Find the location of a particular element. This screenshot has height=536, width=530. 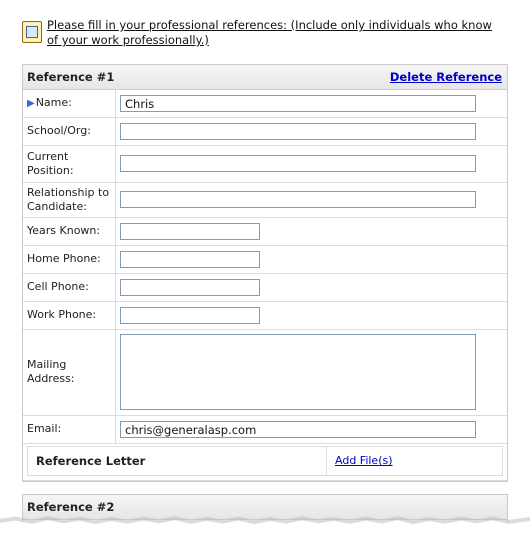

reference-1-header: Reference #1 Delete Reference is located at coordinates (265, 77).